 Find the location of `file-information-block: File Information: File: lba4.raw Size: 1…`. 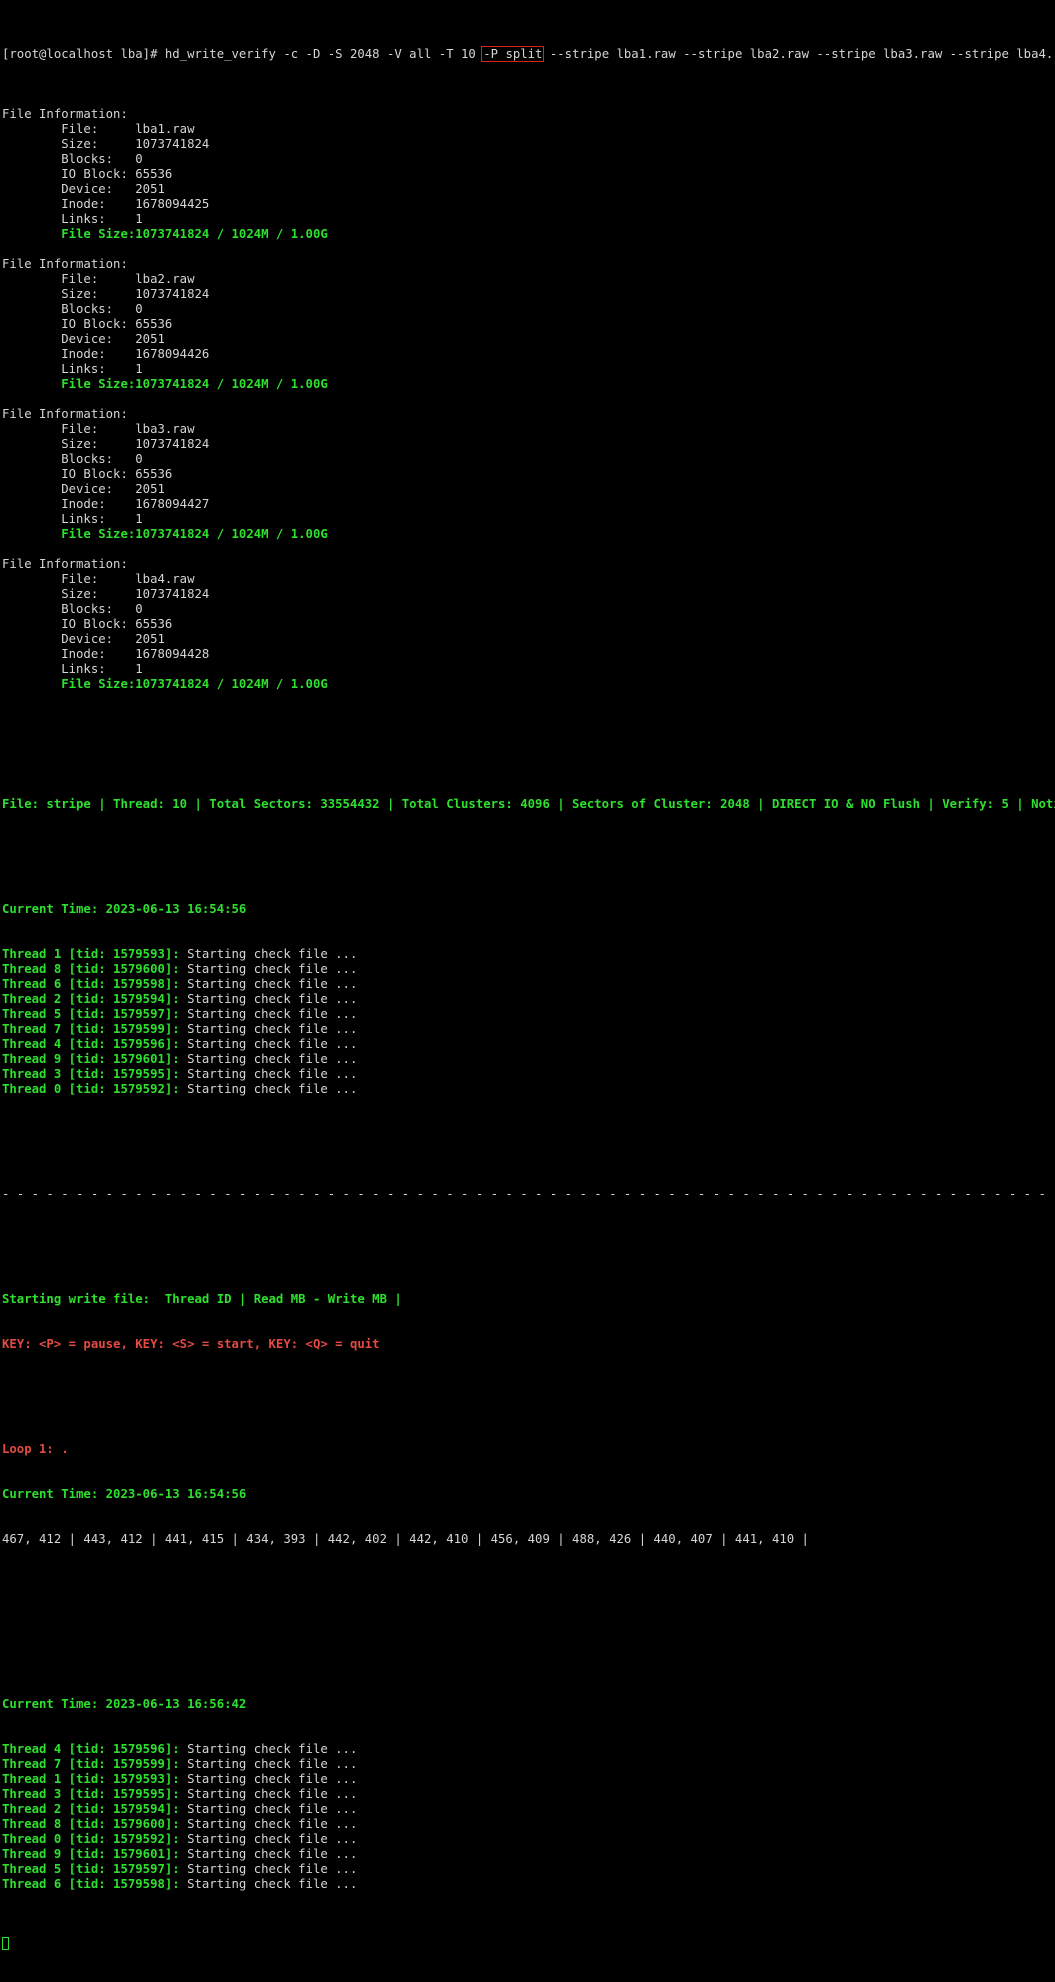

file-information-block: File Information: File: lba4.raw Size: 1… is located at coordinates (528, 632).